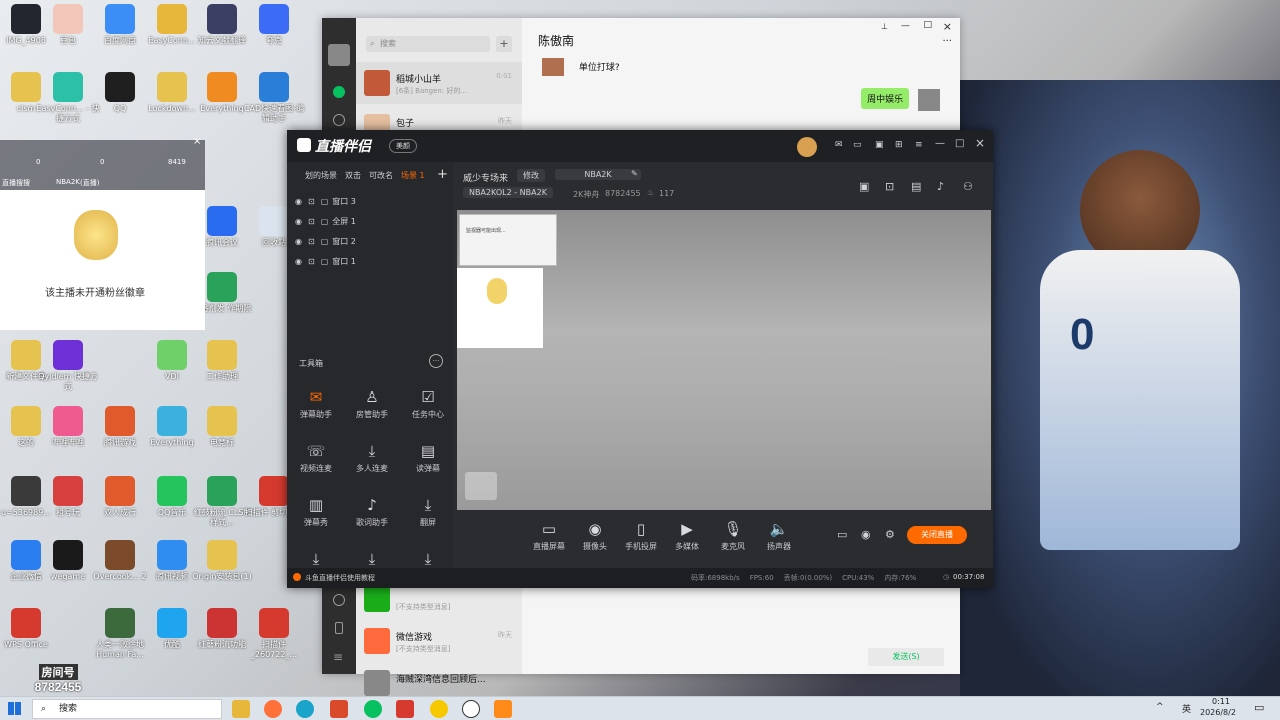 The image size is (1280, 720). Describe the element at coordinates (381, 175) in the screenshot. I see `scene-tab: 可改名` at that location.